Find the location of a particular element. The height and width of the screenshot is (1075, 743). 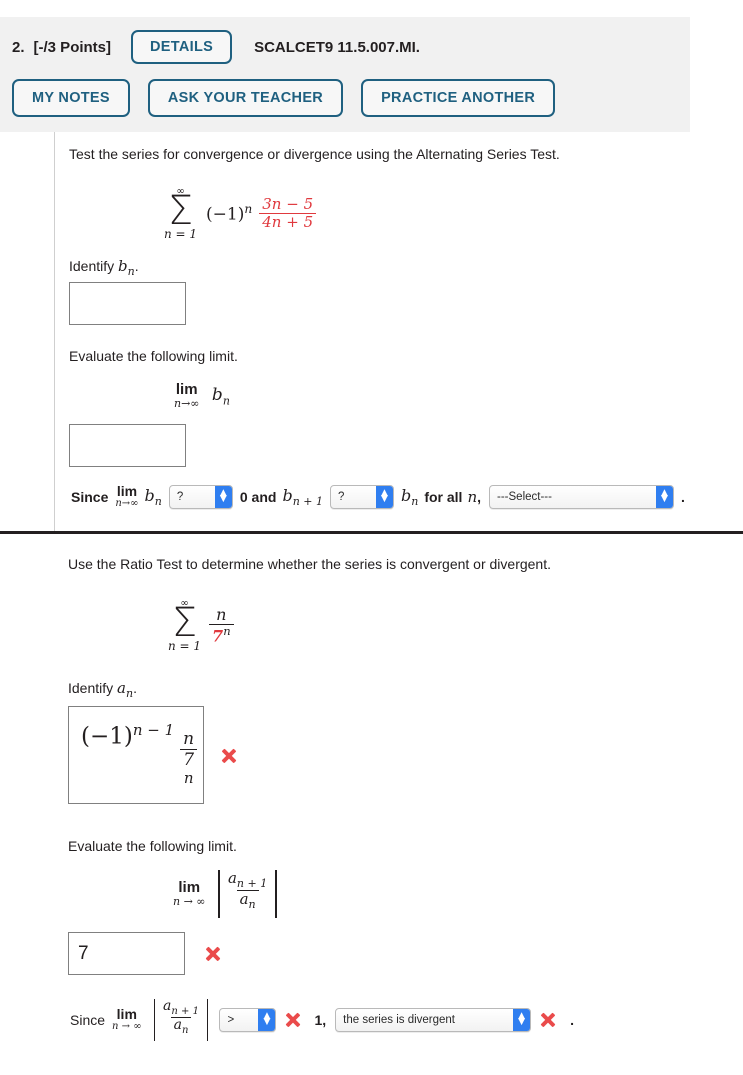

limit-operator: lim n→∞ is located at coordinates (187, 395).